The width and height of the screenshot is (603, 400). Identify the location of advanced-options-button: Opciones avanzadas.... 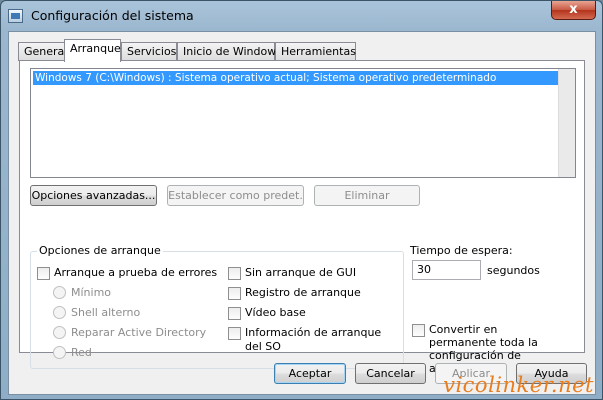
(93, 195).